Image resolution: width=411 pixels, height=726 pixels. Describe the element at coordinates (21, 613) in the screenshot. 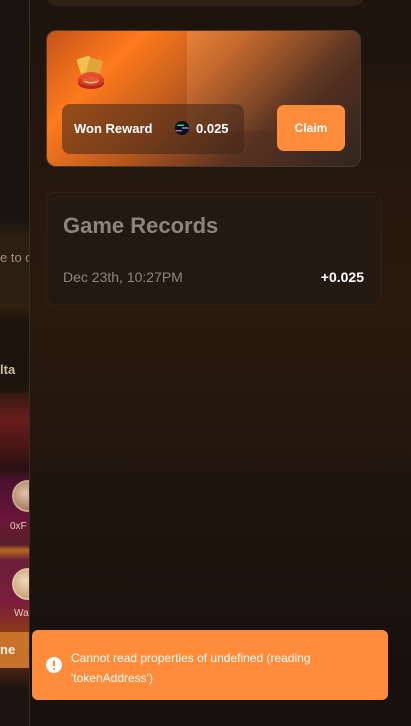

I see `player-name: Wa` at that location.